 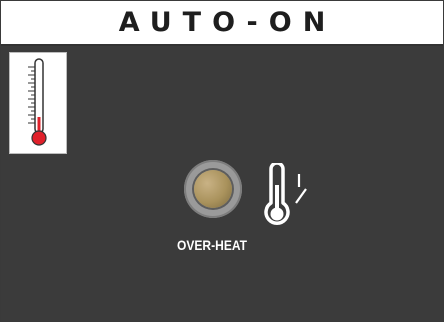 I want to click on title-bar: AUTO-ON, so click(x=222, y=23).